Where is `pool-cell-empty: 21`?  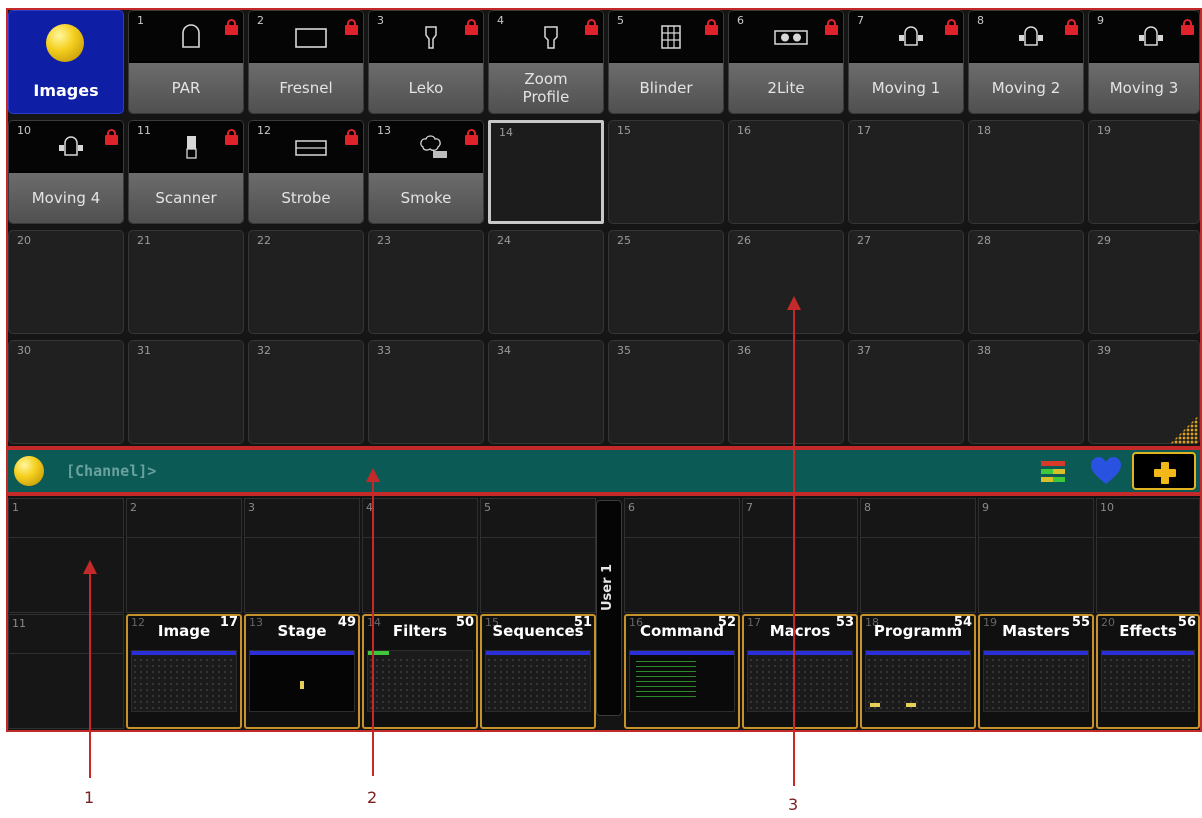 pool-cell-empty: 21 is located at coordinates (186, 282).